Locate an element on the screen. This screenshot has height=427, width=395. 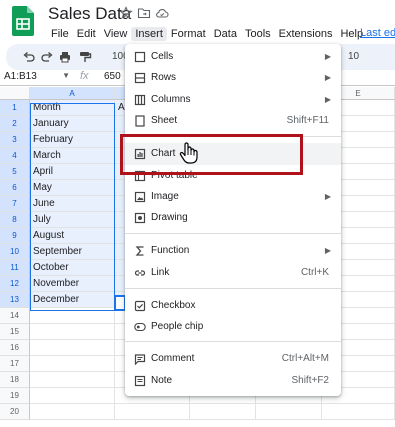
menu-item-columns: Columns ▶ is located at coordinates (233, 100).